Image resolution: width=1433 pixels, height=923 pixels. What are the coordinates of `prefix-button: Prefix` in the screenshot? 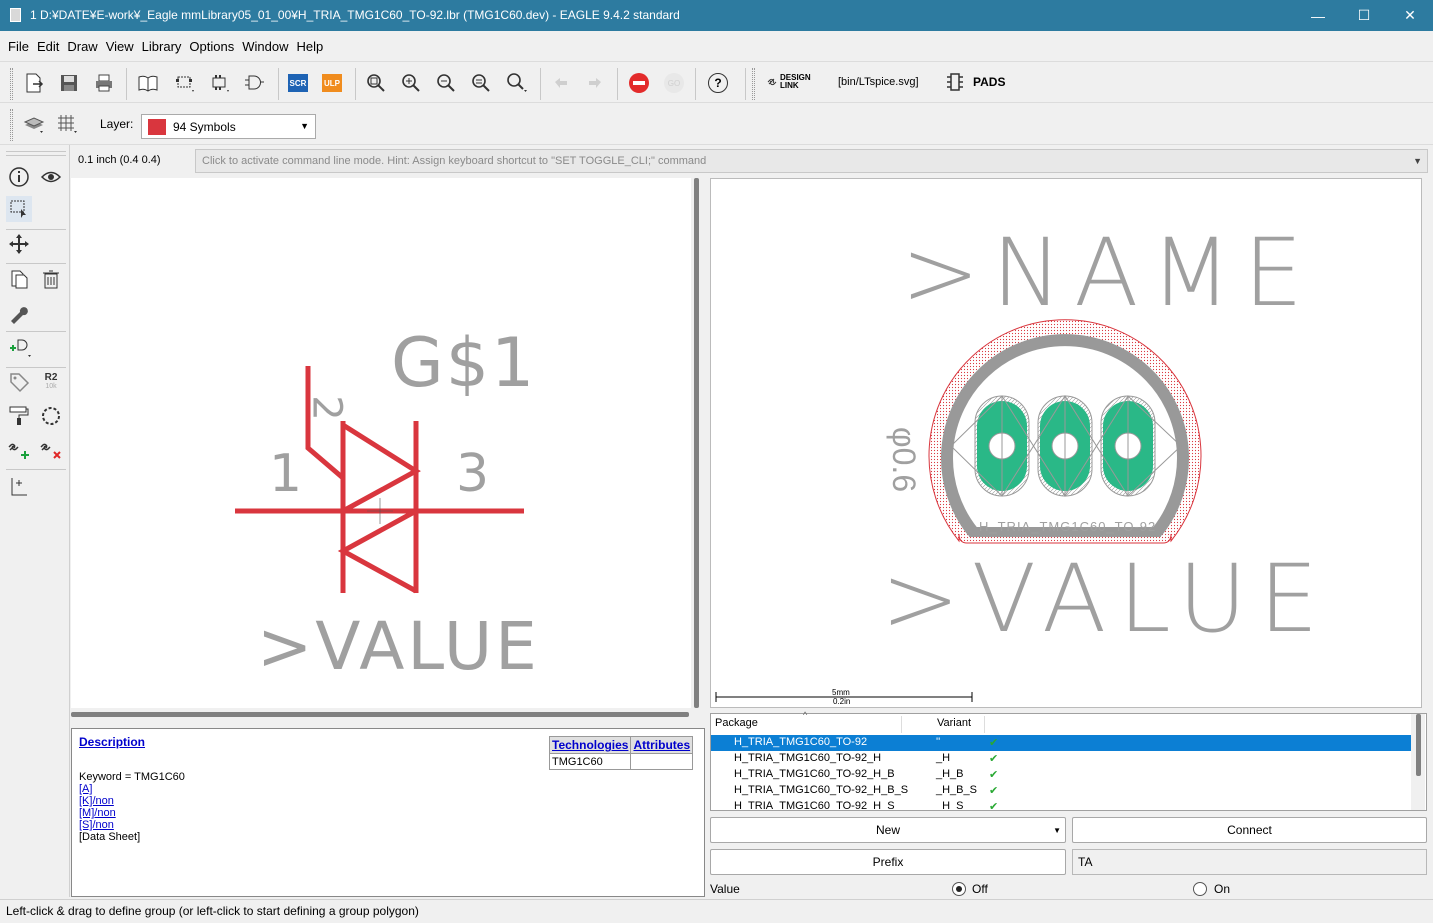 It's located at (888, 862).